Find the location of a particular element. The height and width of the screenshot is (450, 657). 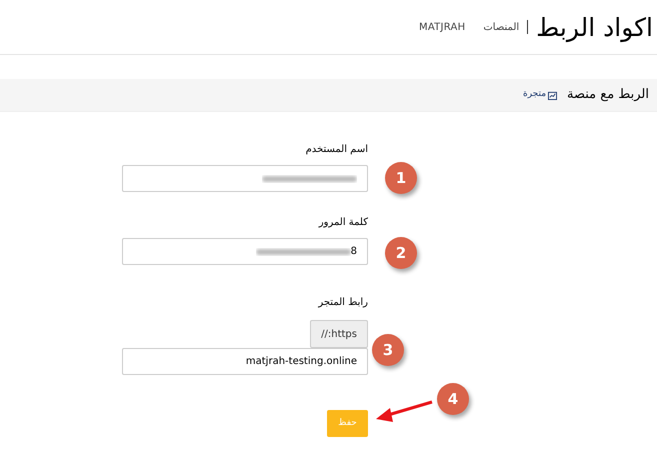

breadcrumb-link: MATJRAH is located at coordinates (442, 27).